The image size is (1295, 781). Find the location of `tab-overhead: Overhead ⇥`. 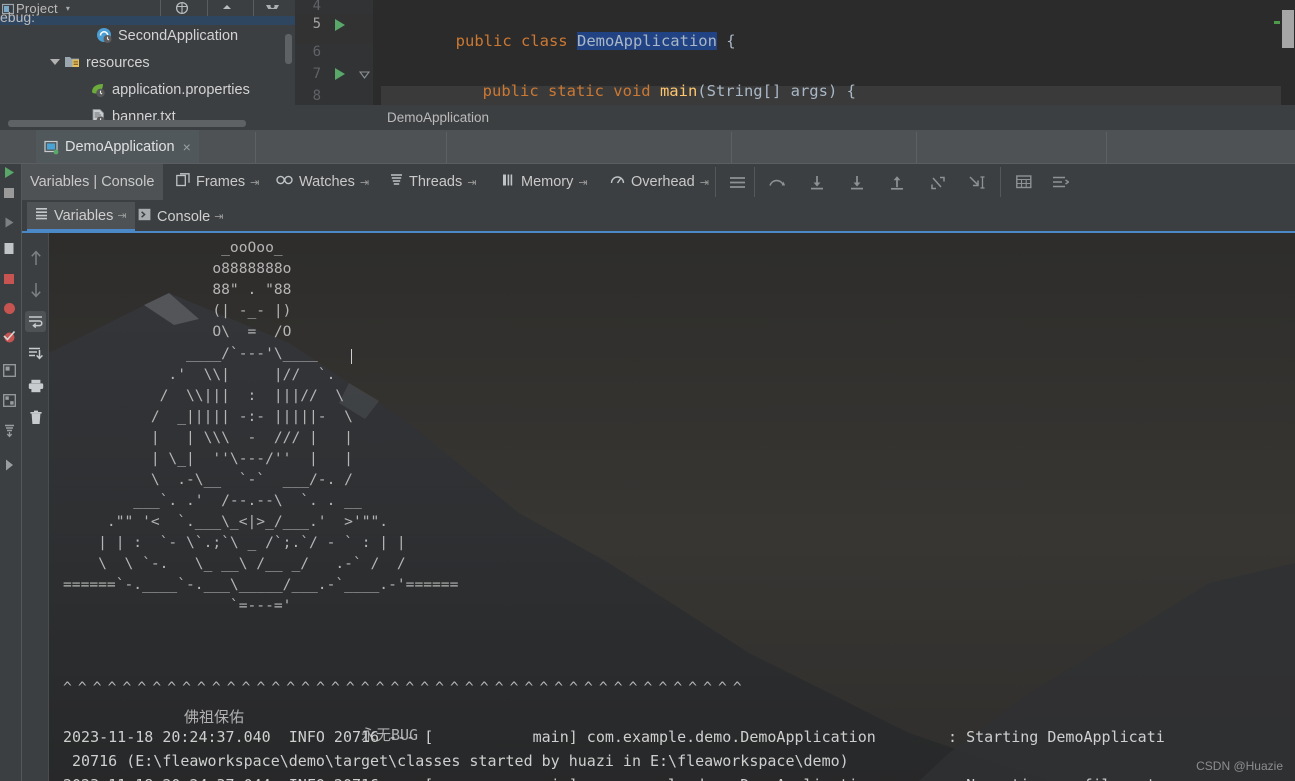

tab-overhead: Overhead ⇥ is located at coordinates (659, 182).